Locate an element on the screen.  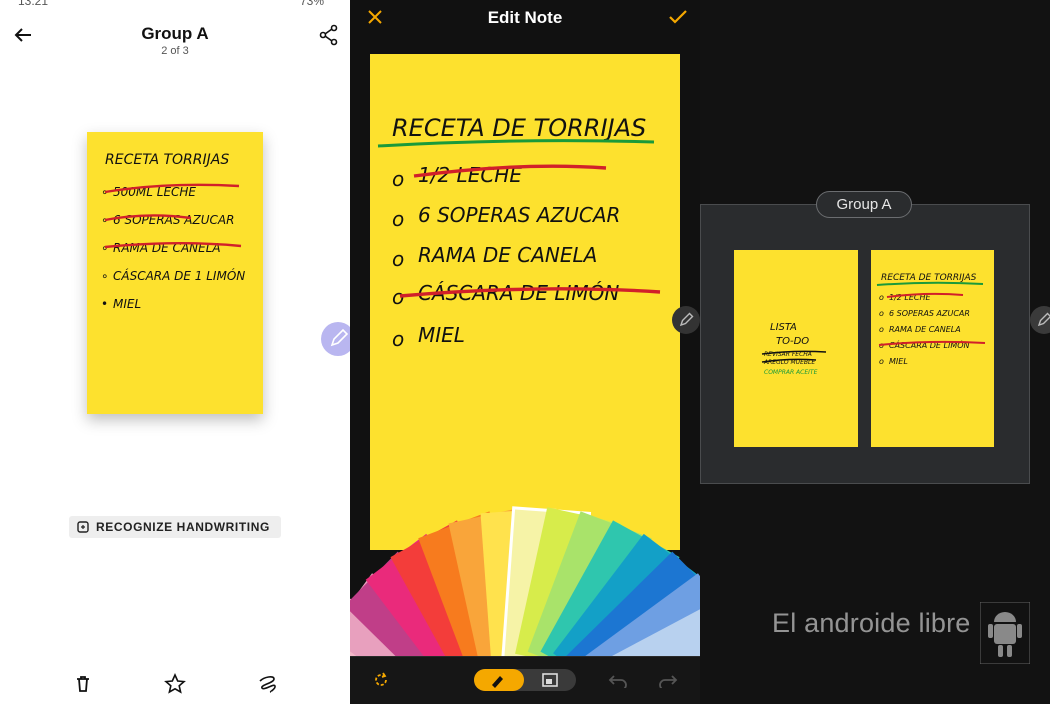
color-picker-fan is located at coordinates (525, 568).